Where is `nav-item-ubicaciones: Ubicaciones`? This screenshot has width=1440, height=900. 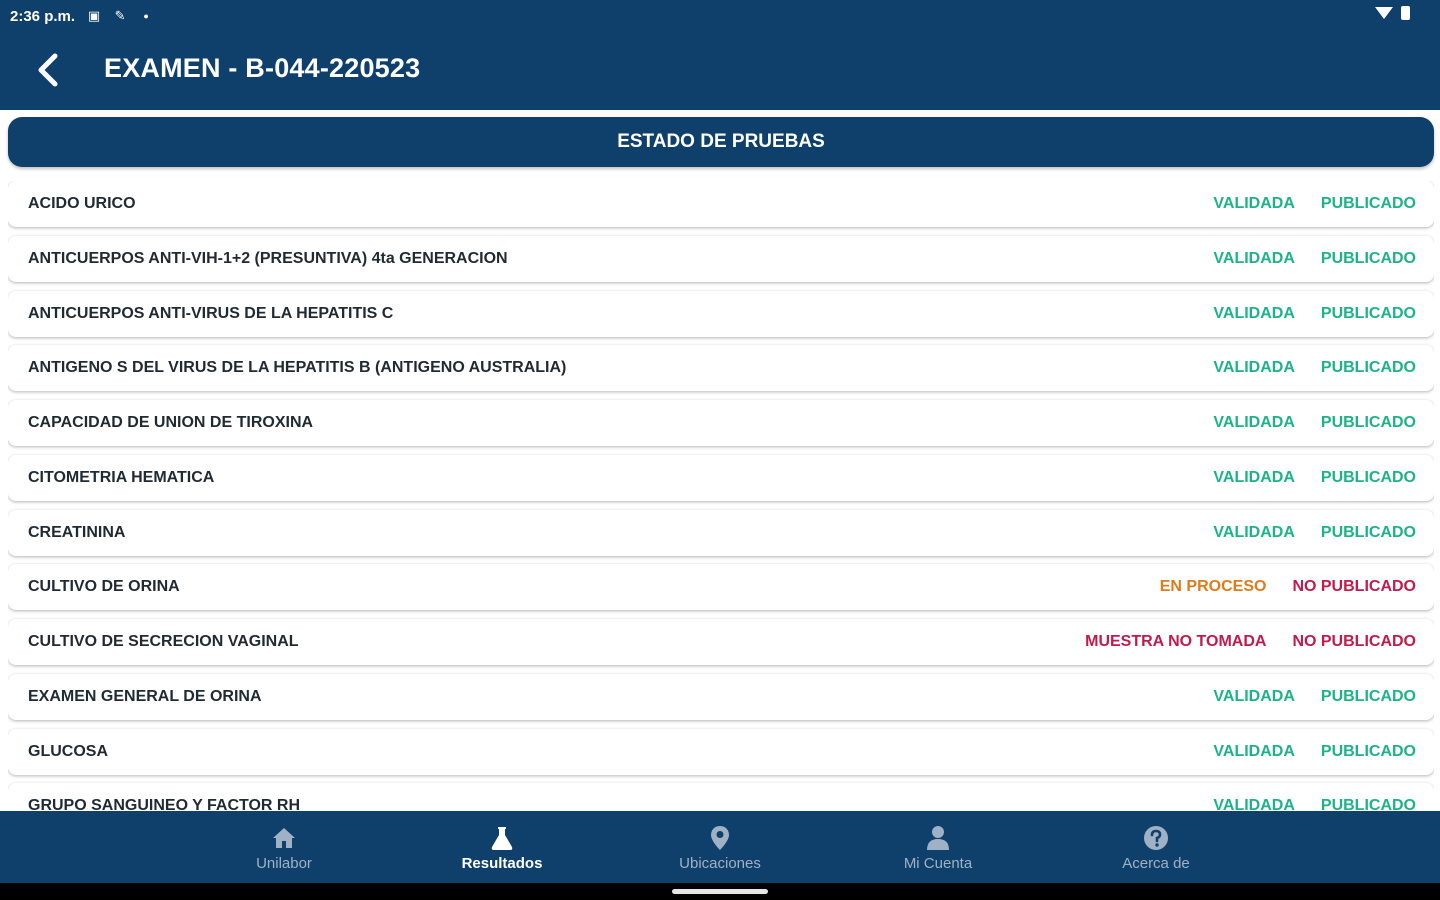
nav-item-ubicaciones: Ubicaciones is located at coordinates (720, 847).